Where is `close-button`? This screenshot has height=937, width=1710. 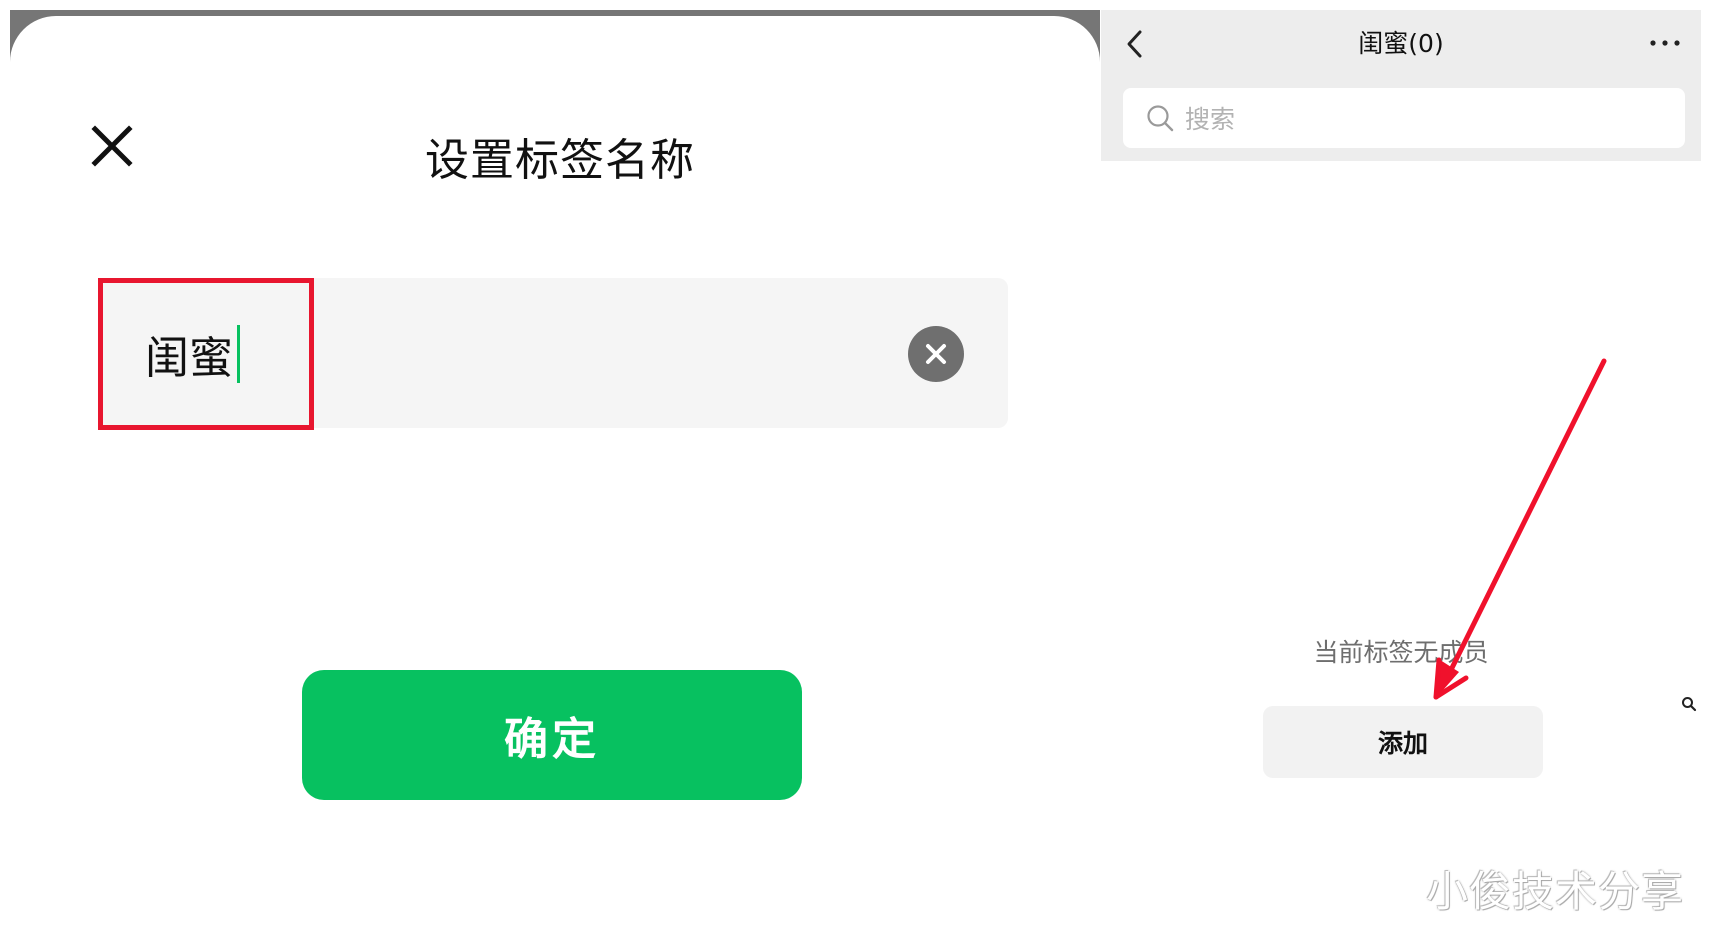
close-button is located at coordinates (112, 146).